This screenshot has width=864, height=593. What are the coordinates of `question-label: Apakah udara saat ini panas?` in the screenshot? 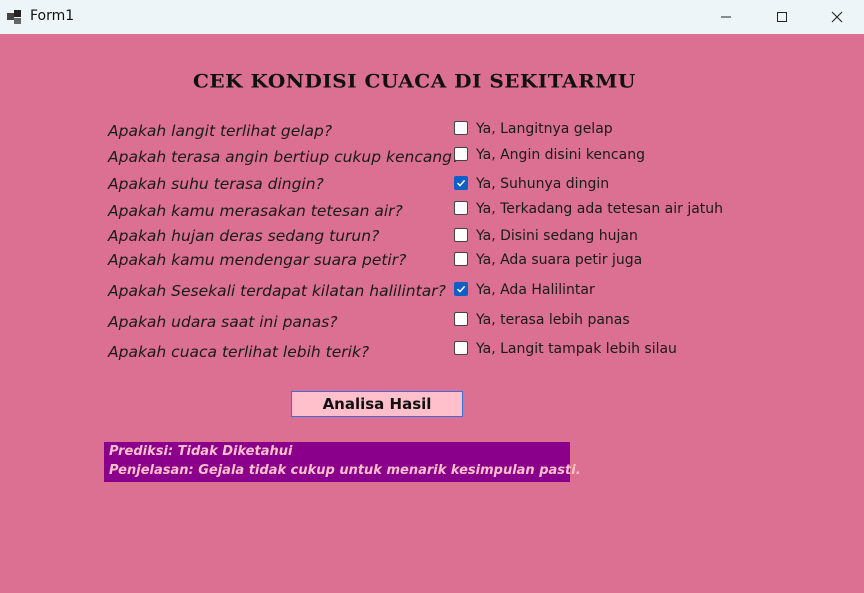 It's located at (223, 322).